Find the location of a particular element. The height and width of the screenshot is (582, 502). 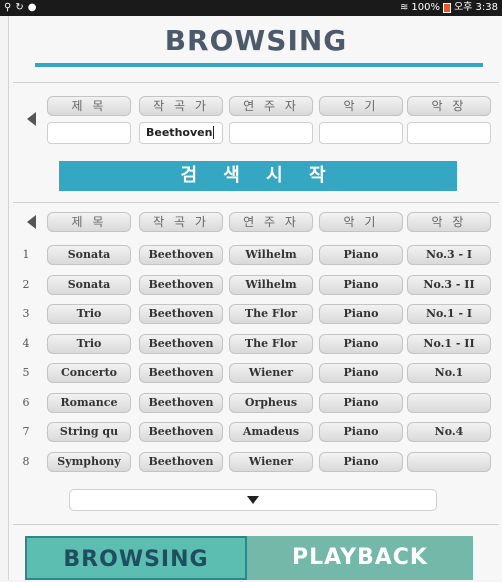

row-number: 7 is located at coordinates (26, 431).